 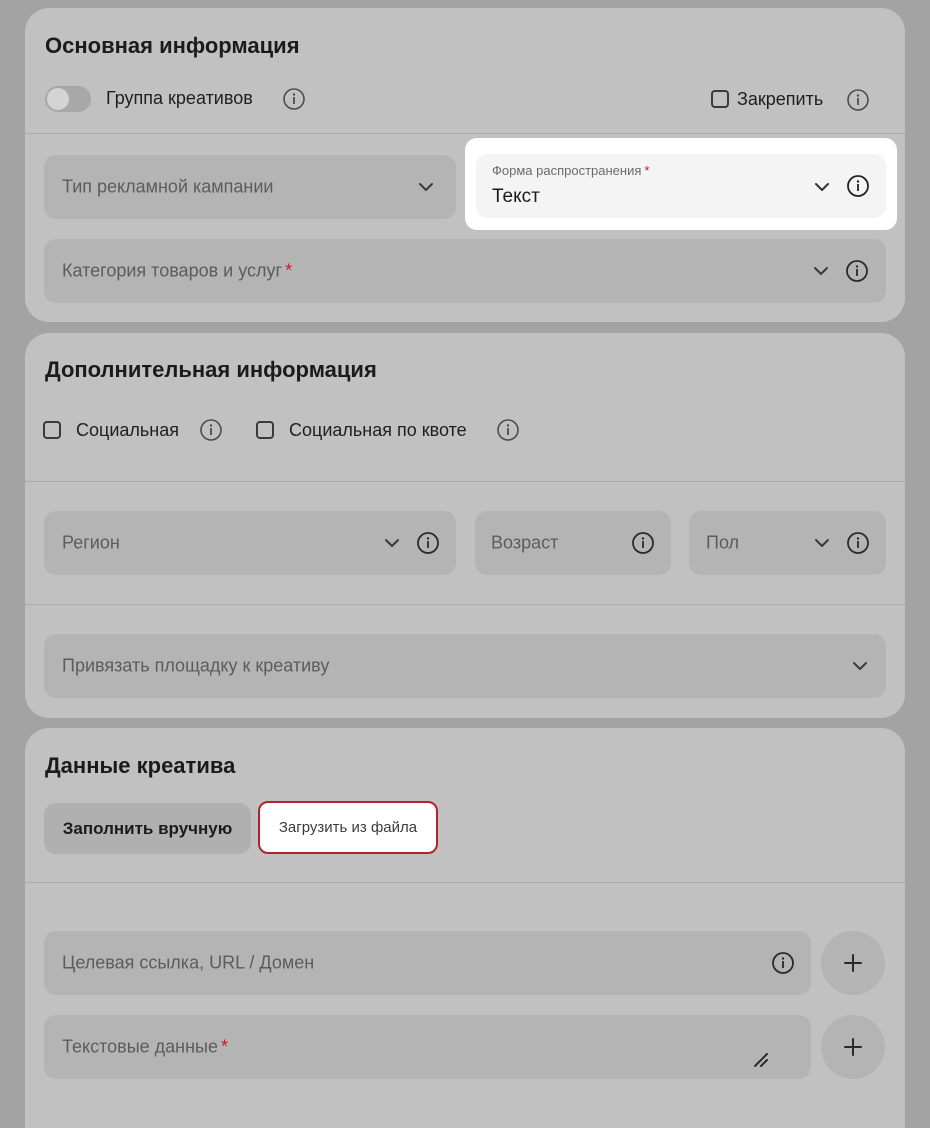 I want to click on add-text-button, so click(x=853, y=1047).